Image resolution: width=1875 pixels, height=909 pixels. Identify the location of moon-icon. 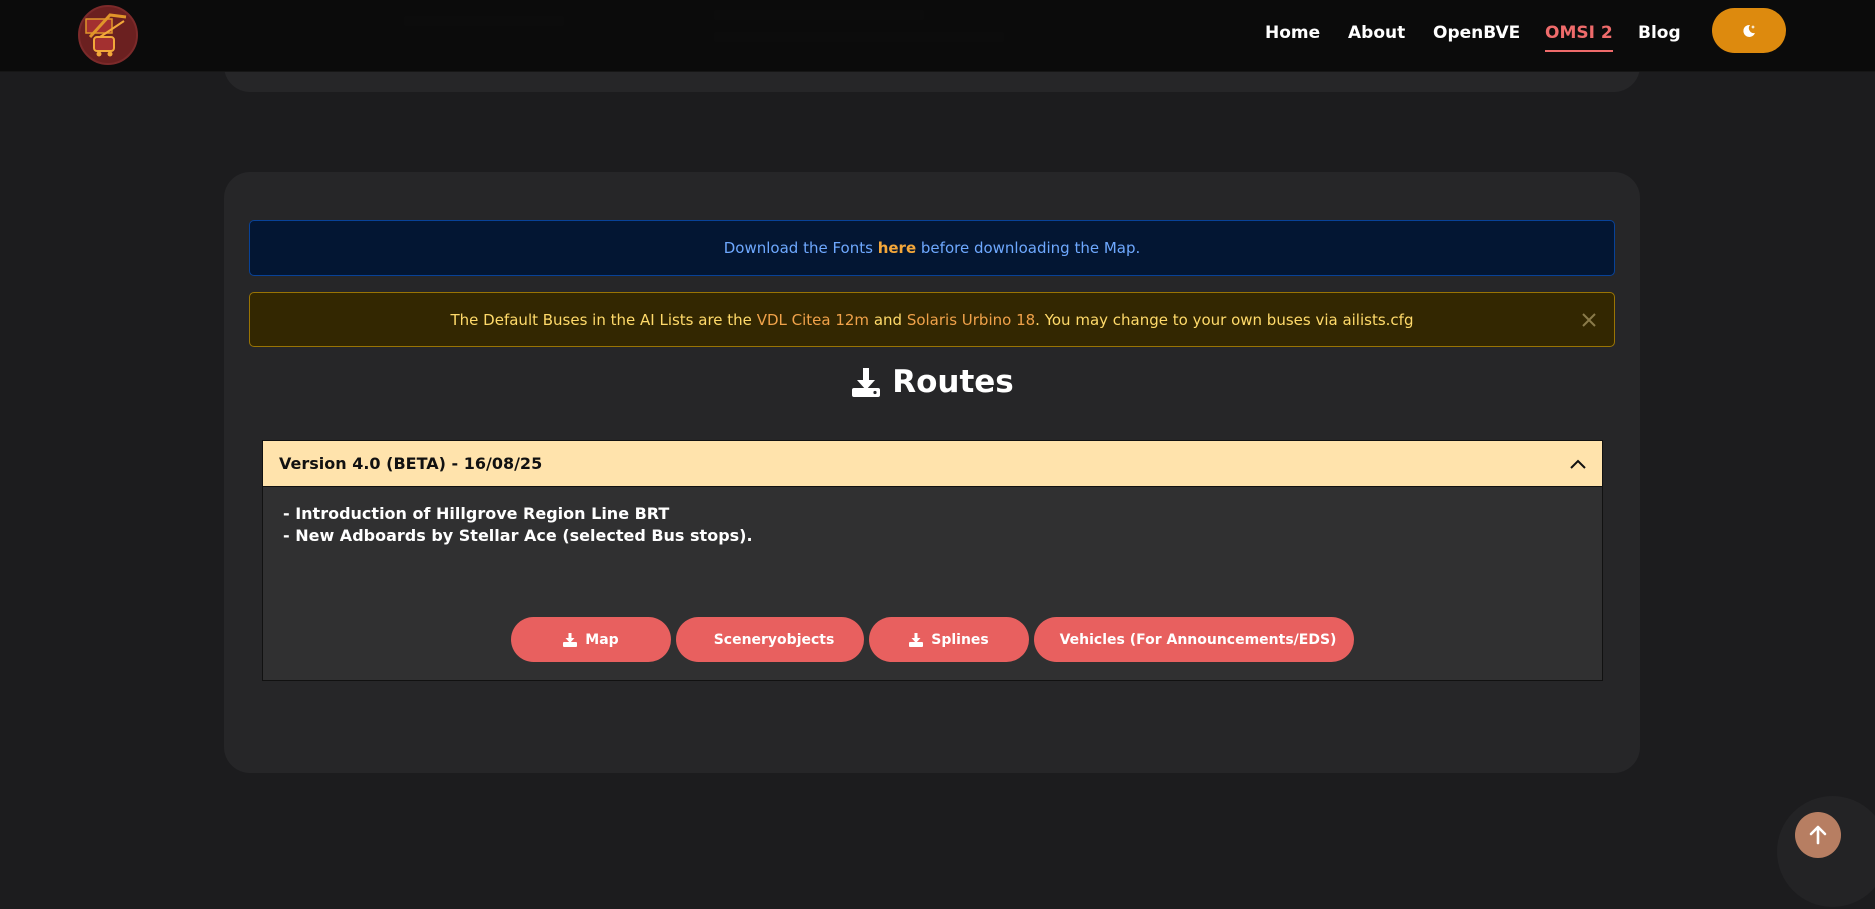
(1749, 30).